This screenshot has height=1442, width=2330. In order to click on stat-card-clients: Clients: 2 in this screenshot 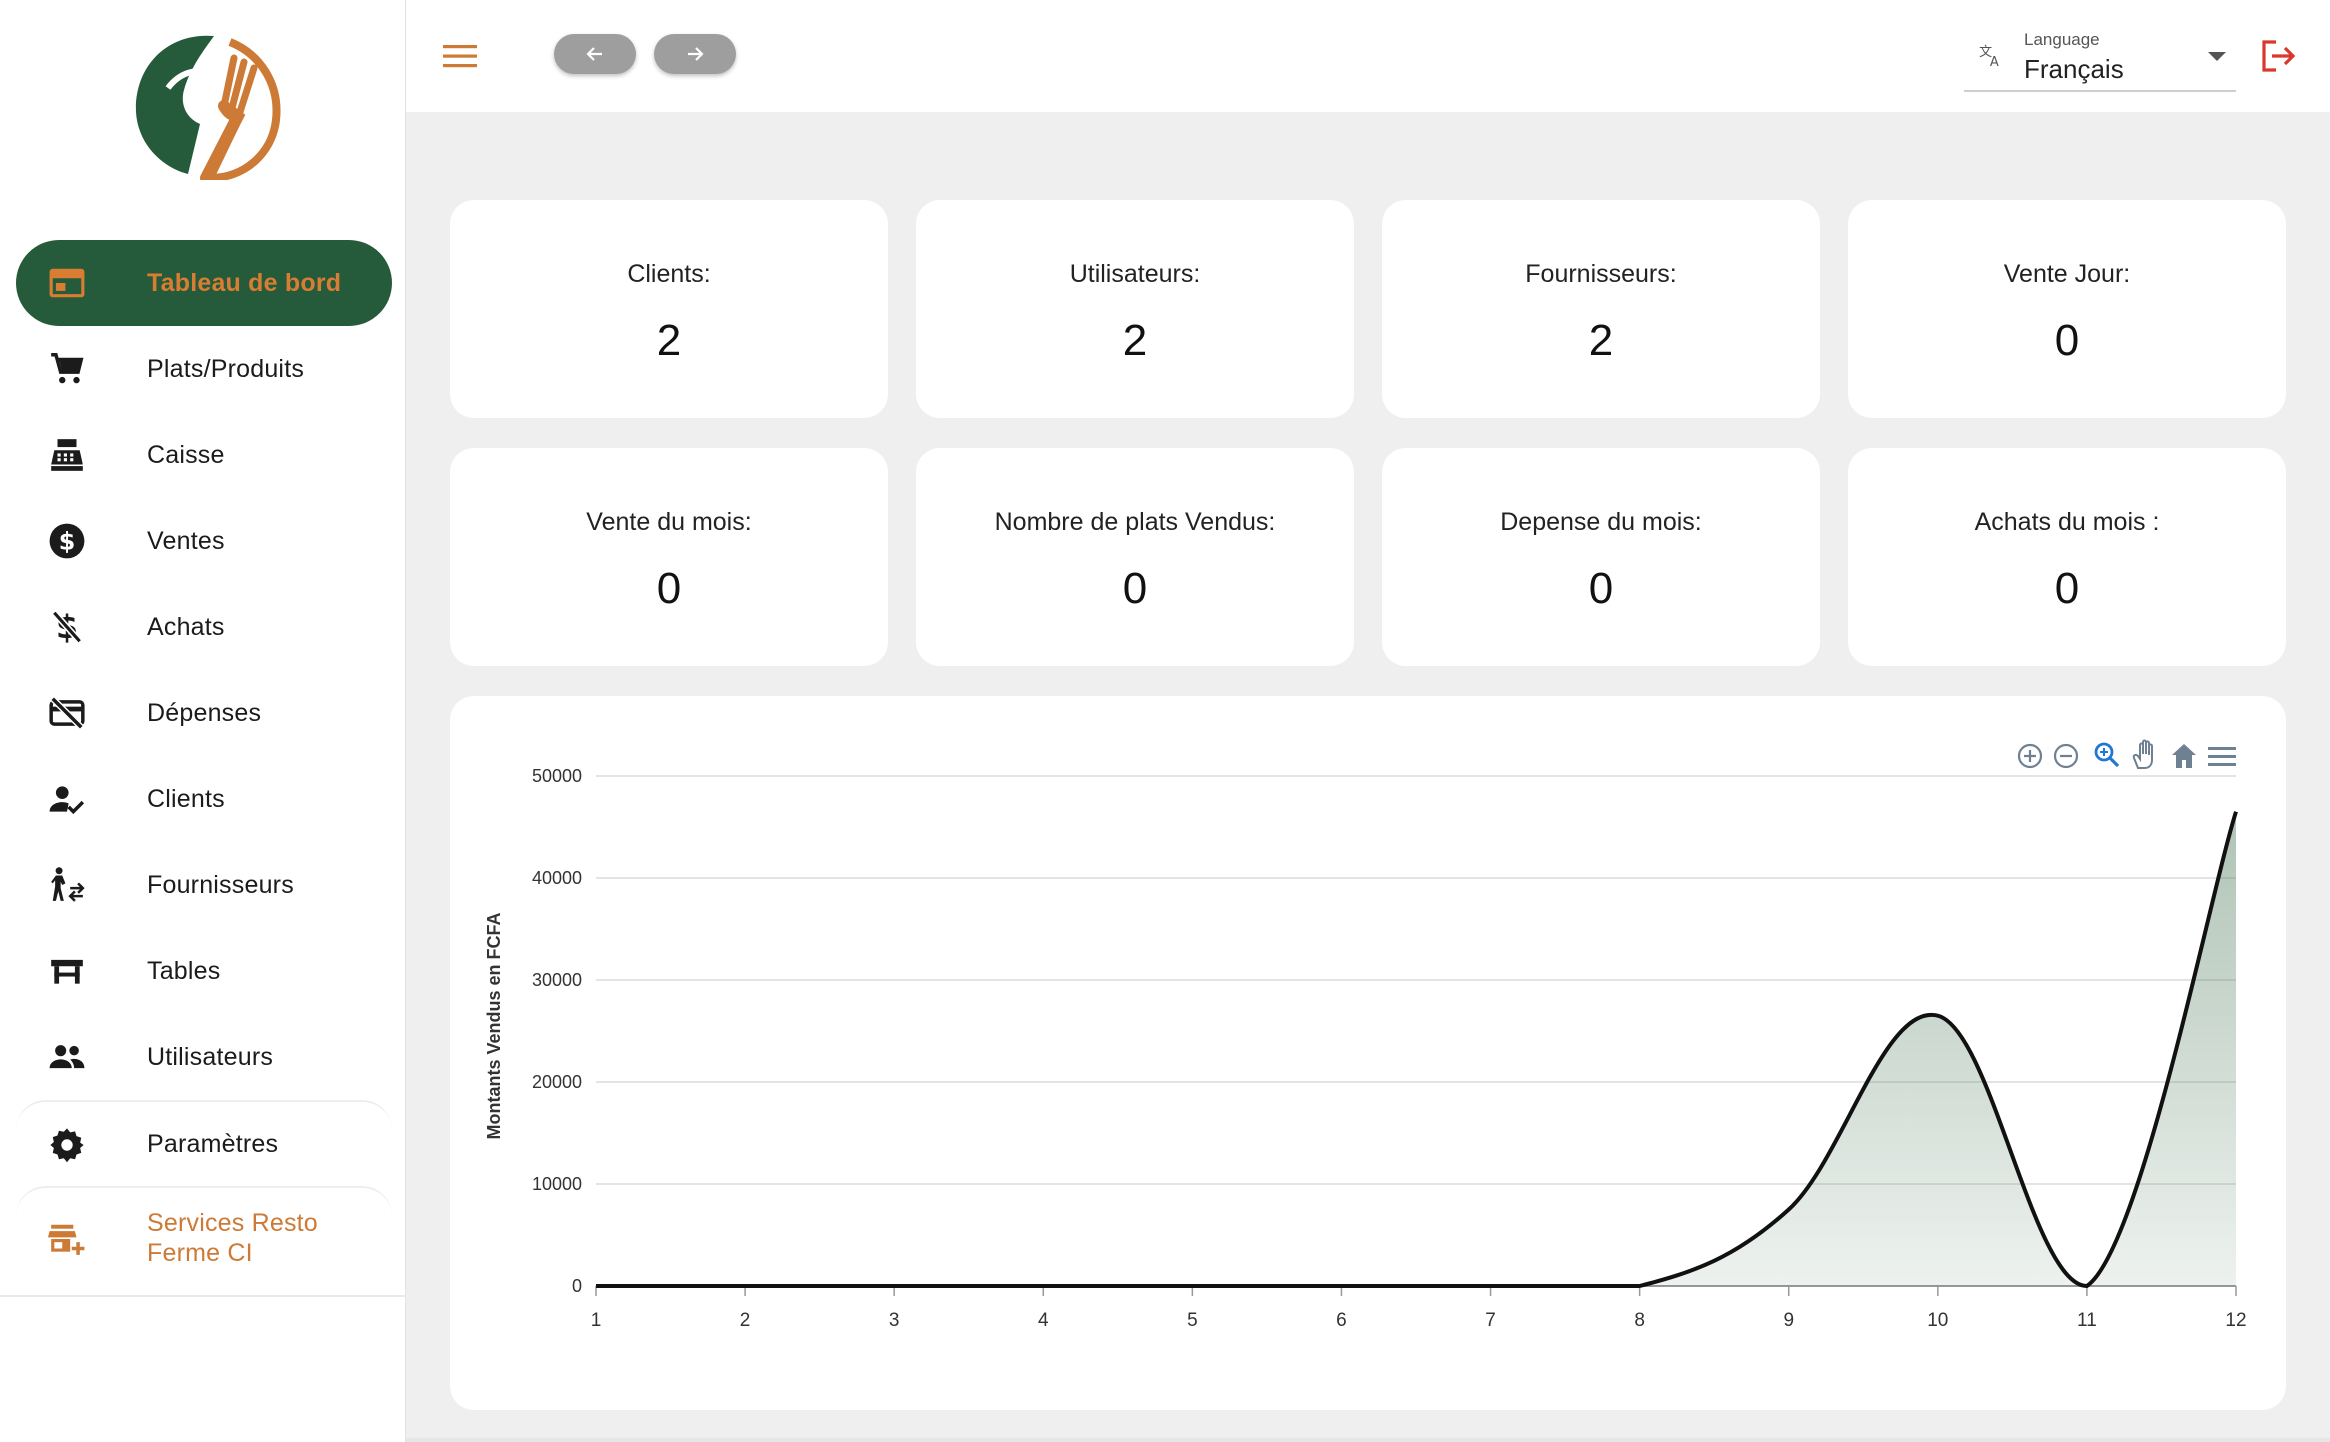, I will do `click(669, 309)`.